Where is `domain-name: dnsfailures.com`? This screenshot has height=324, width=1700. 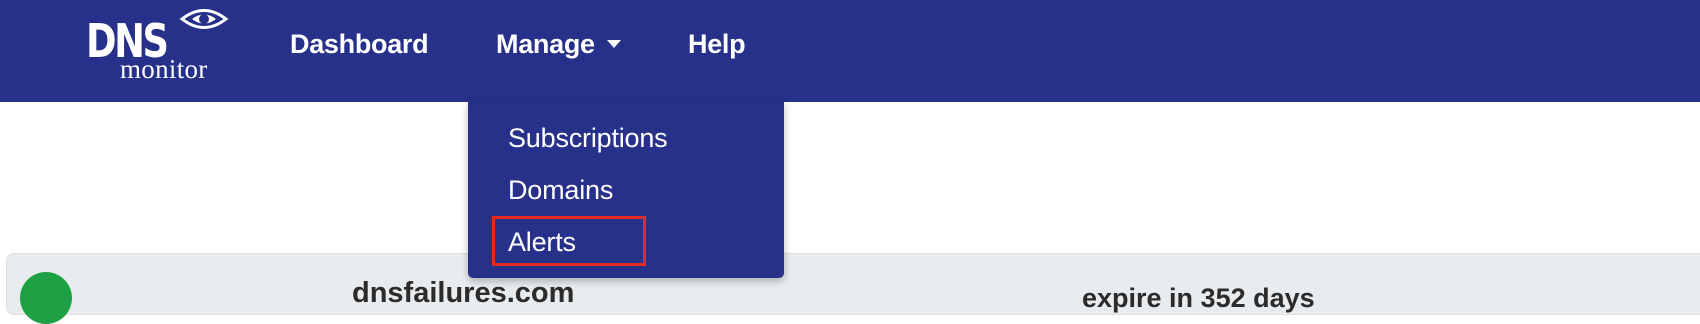
domain-name: dnsfailures.com is located at coordinates (463, 293).